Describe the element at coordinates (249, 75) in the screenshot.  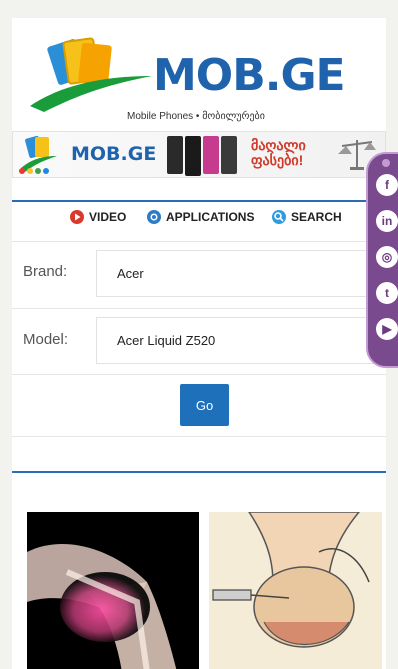
I see `logo-text: MOB.GE` at that location.